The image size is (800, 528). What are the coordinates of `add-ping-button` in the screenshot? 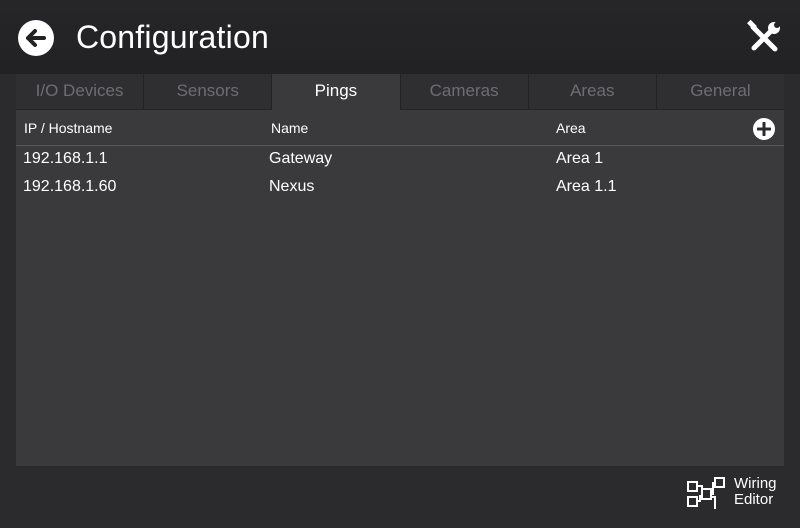 It's located at (764, 129).